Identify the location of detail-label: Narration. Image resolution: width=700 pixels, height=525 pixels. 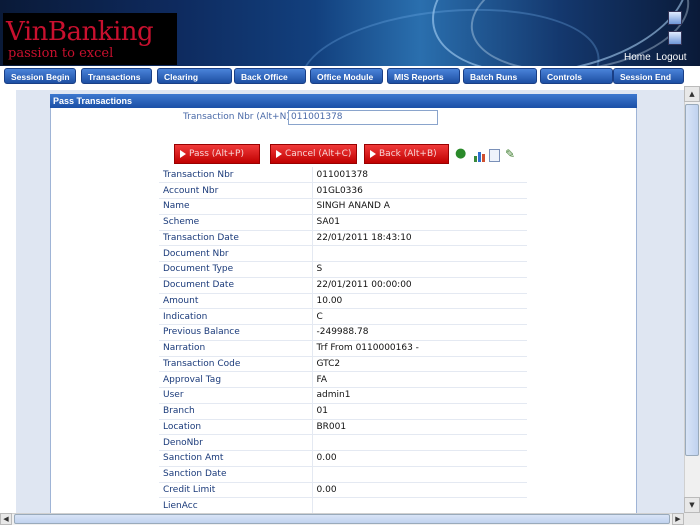
(236, 348).